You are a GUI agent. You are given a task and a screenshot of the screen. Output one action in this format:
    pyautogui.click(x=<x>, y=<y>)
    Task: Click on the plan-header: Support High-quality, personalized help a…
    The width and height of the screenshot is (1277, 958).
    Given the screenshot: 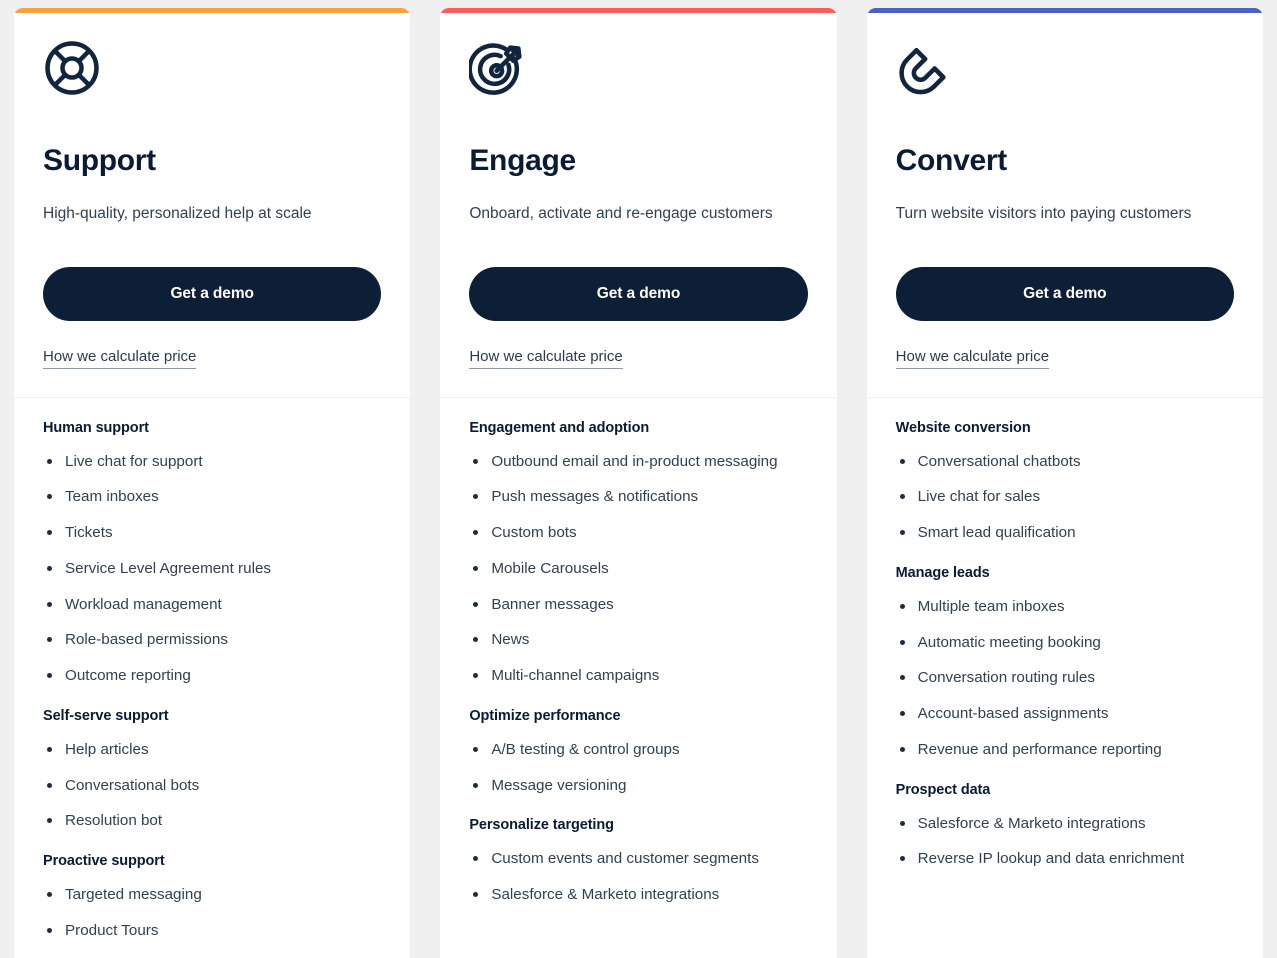 What is the action you would take?
    pyautogui.click(x=212, y=205)
    